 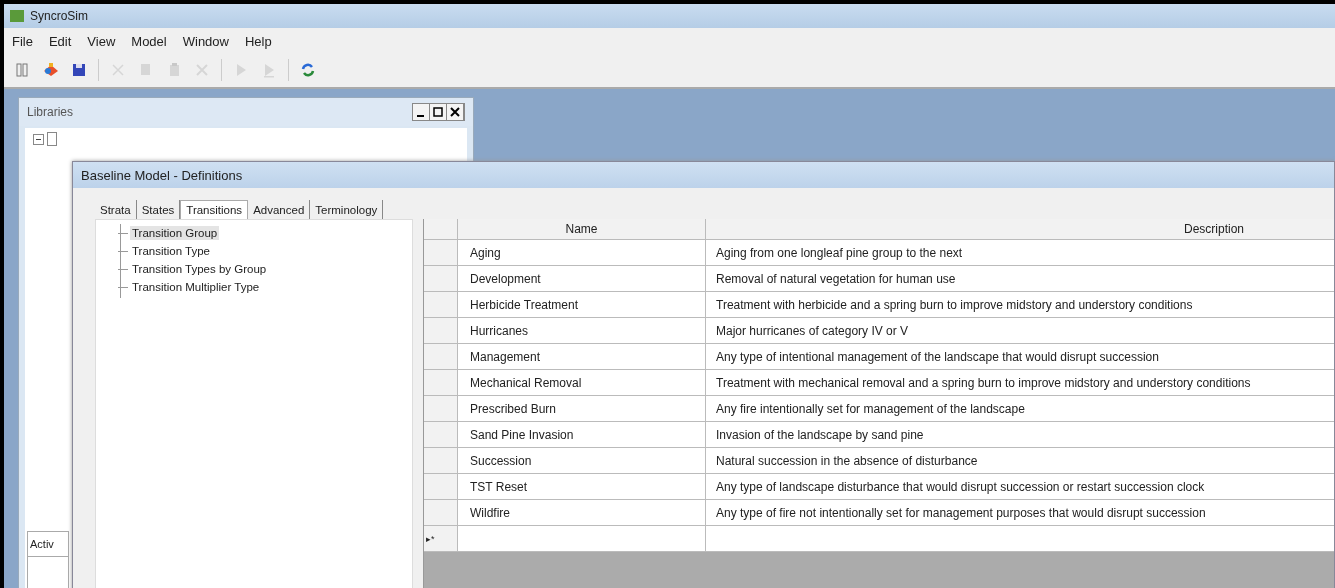 What do you see at coordinates (171, 251) in the screenshot?
I see `tree-item: Transition Type` at bounding box center [171, 251].